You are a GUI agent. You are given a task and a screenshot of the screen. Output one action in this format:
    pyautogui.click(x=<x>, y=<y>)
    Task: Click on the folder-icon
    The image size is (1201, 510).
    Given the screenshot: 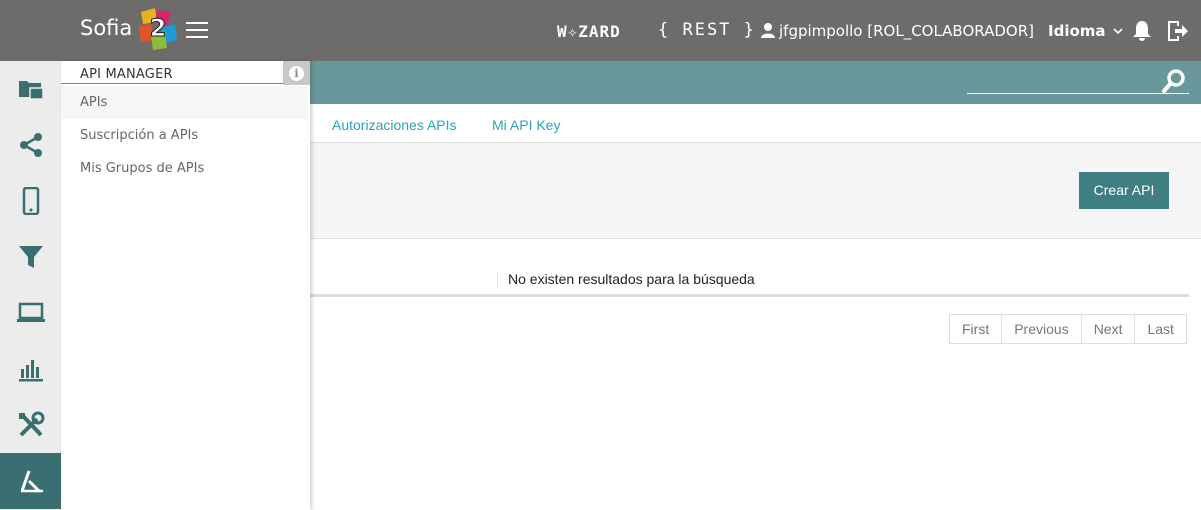 What is the action you would take?
    pyautogui.click(x=31, y=90)
    